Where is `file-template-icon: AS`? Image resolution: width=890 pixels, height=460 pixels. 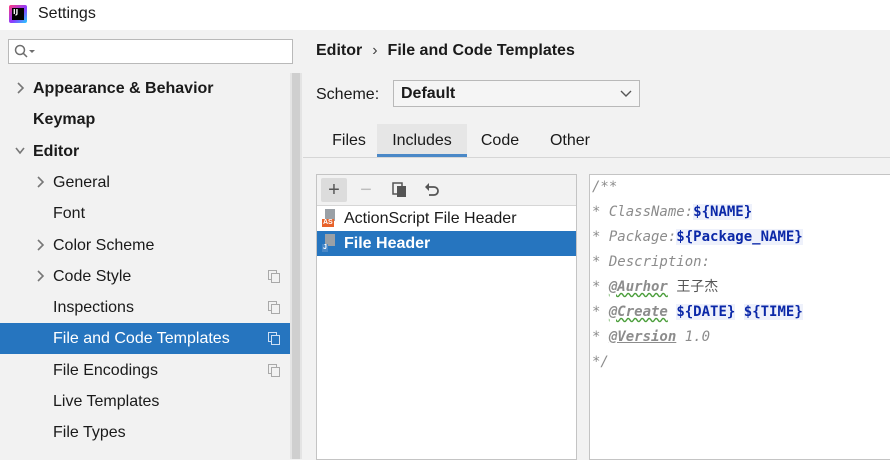
file-template-icon: AS is located at coordinates (329, 218).